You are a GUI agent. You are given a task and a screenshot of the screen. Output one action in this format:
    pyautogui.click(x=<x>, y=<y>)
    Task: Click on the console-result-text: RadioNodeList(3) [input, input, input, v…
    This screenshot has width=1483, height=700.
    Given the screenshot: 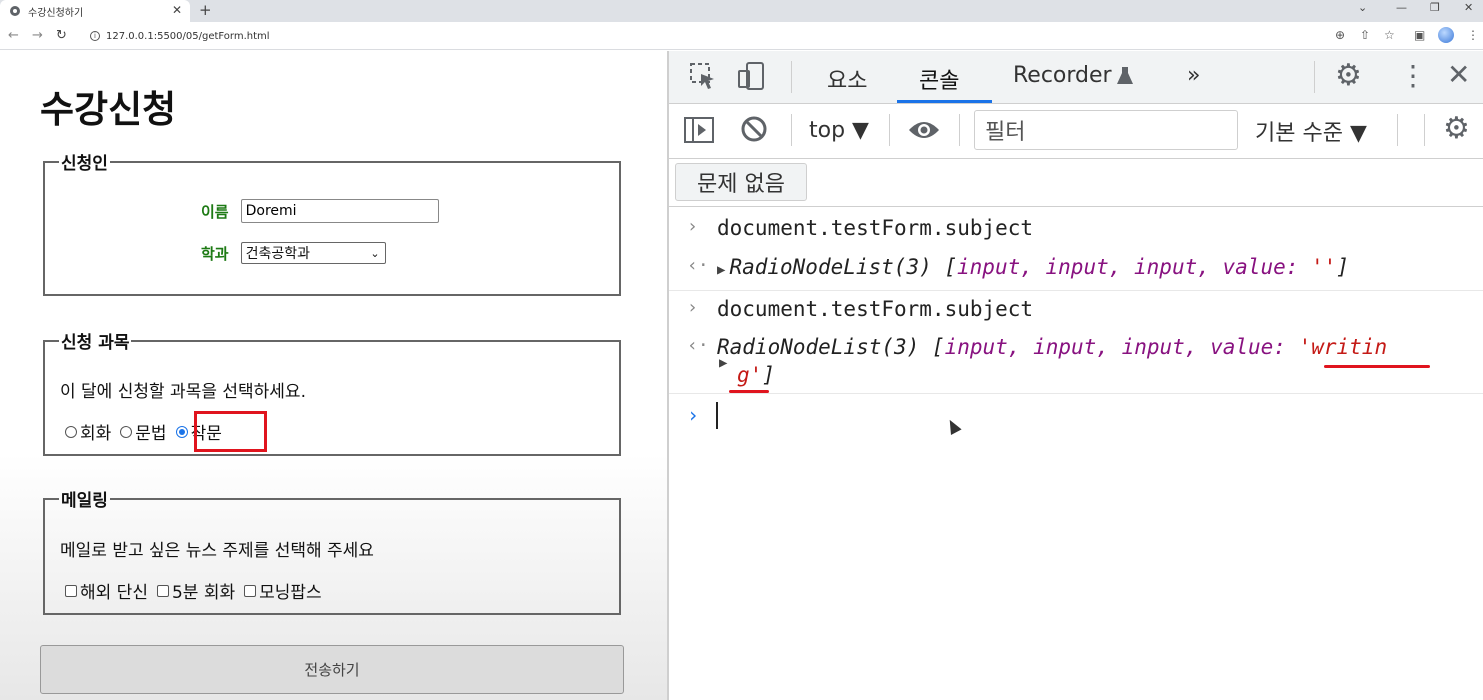 What is the action you would take?
    pyautogui.click(x=1052, y=347)
    